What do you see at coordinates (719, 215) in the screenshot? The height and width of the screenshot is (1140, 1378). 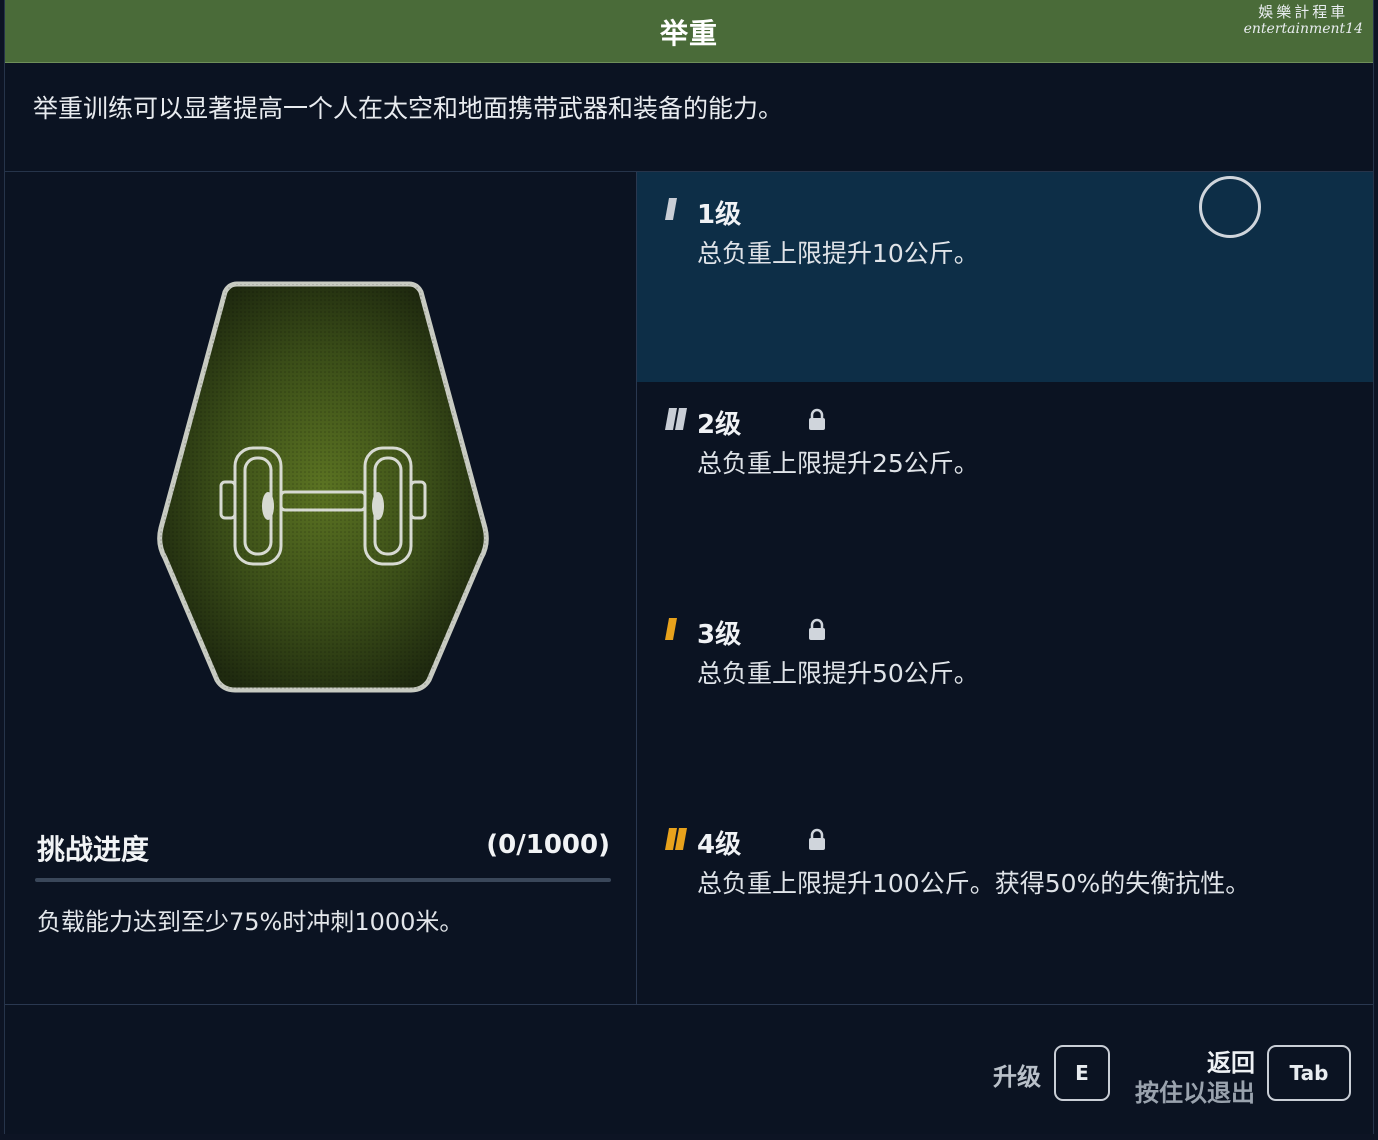 I see `tier-label: 1级` at bounding box center [719, 215].